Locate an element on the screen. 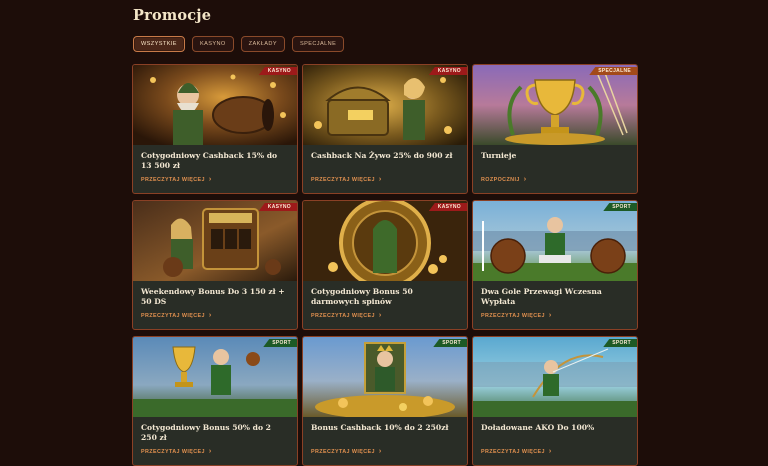 This screenshot has height=466, width=768. filter-casino: KASYNO is located at coordinates (212, 44).